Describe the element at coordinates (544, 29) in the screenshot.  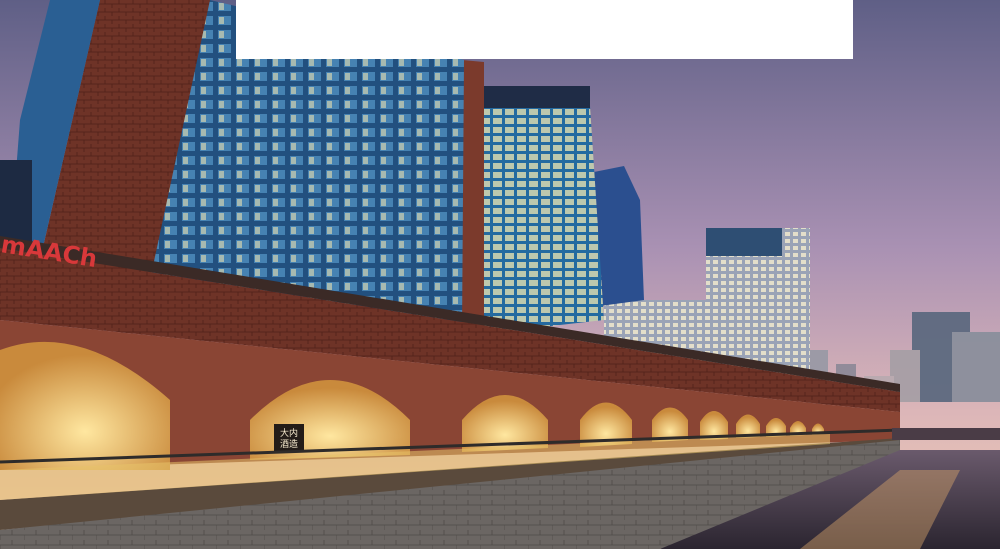
I see `blank-banner` at that location.